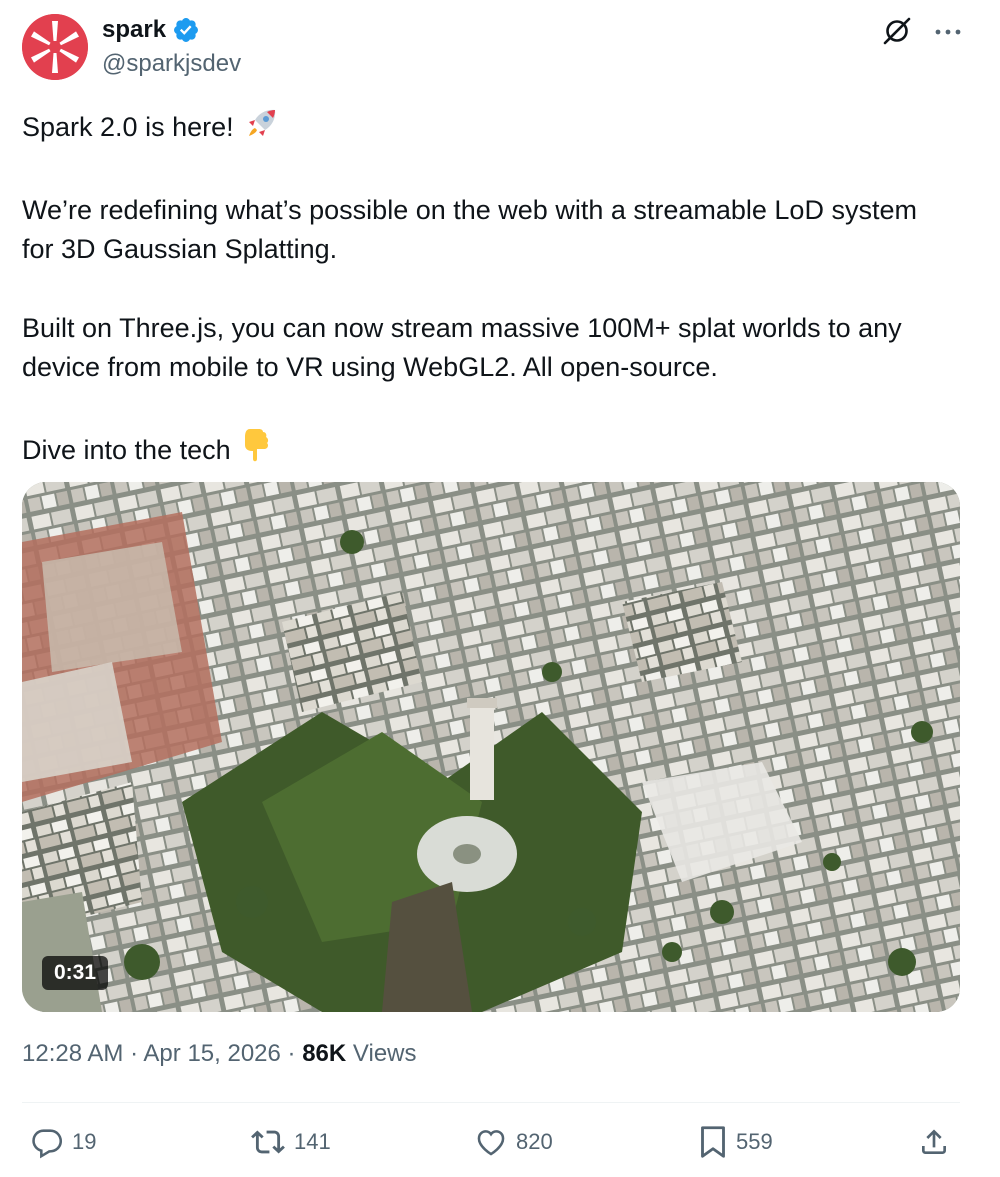 The height and width of the screenshot is (1177, 1000). What do you see at coordinates (491, 1102) in the screenshot?
I see `divider` at bounding box center [491, 1102].